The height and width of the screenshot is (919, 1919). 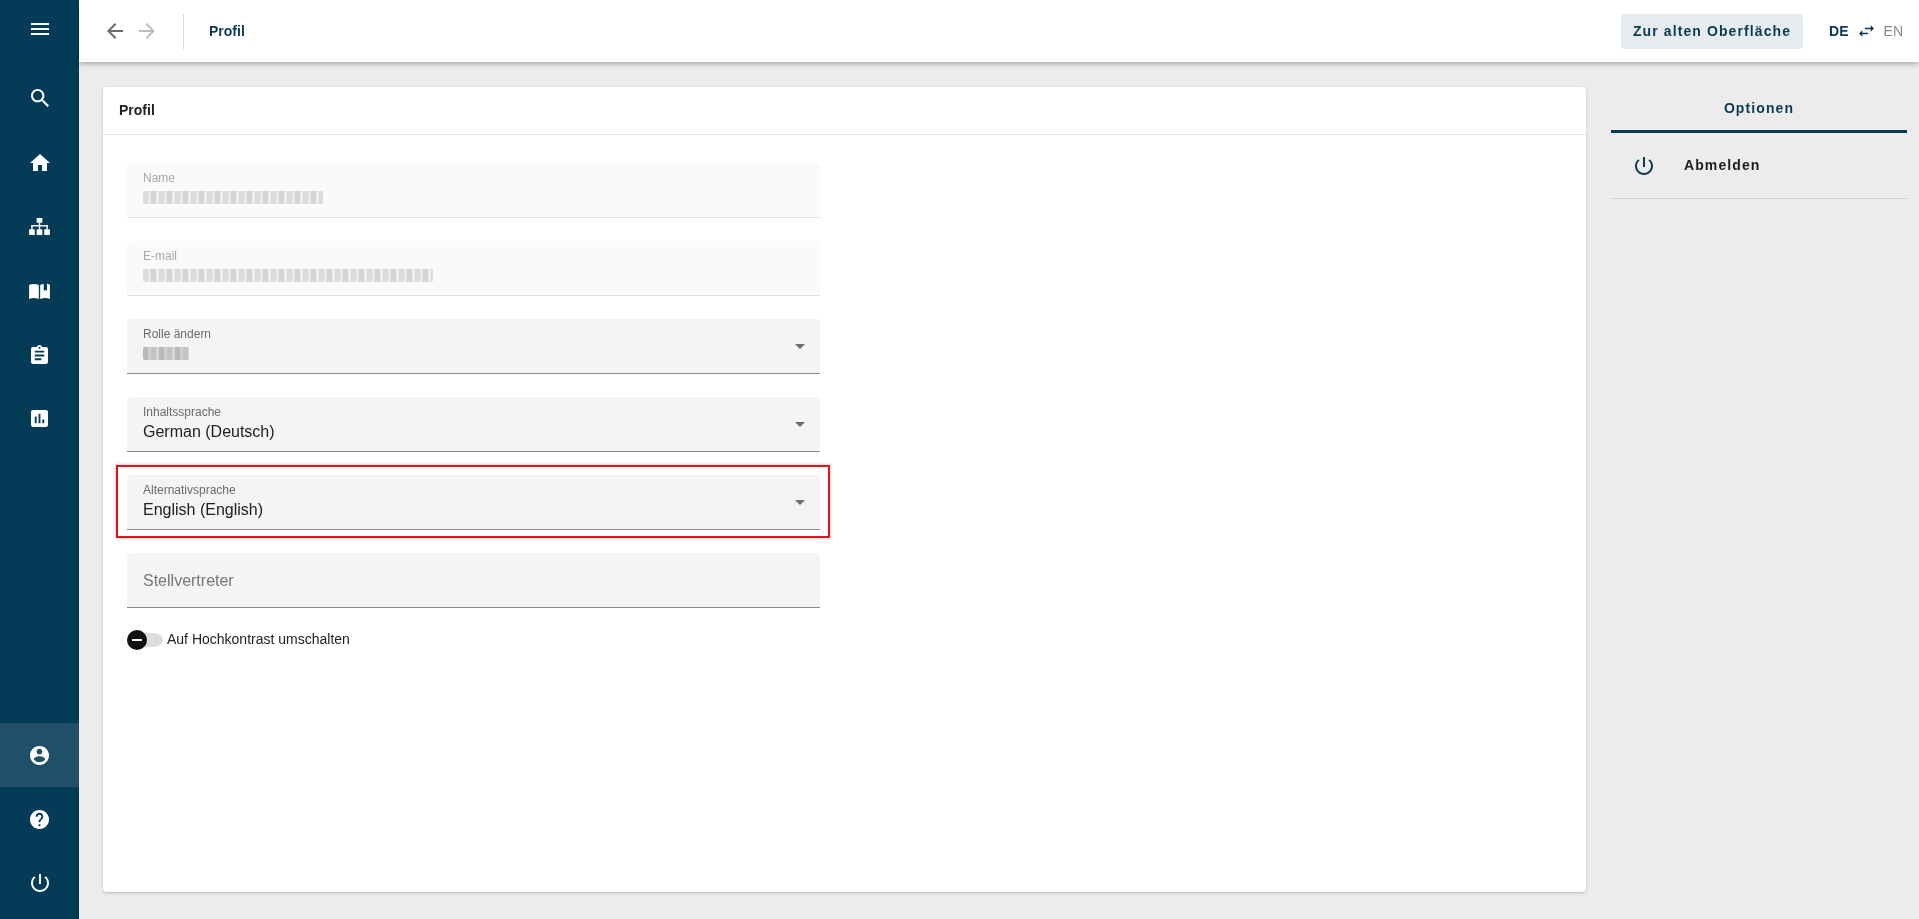 I want to click on sidebar-nav-item, so click(x=39, y=755).